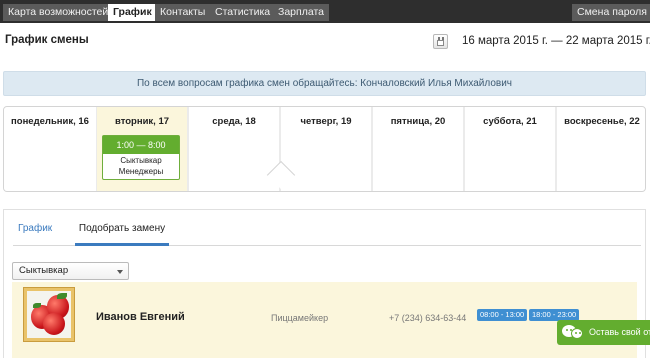 The width and height of the screenshot is (650, 358). Describe the element at coordinates (440, 41) in the screenshot. I see `calendar-icon` at that location.